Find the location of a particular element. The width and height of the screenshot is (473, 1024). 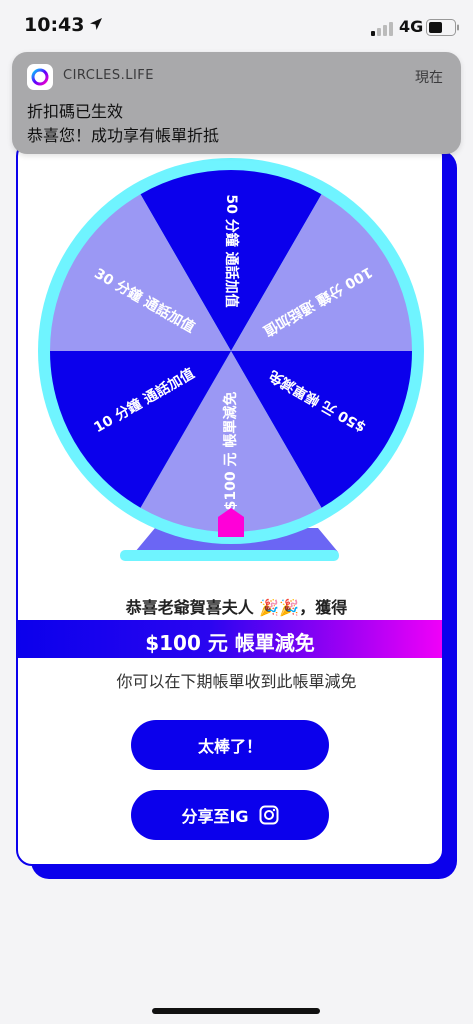

notification-body: 恭喜您！成功享有帳單折抵 is located at coordinates (123, 135).